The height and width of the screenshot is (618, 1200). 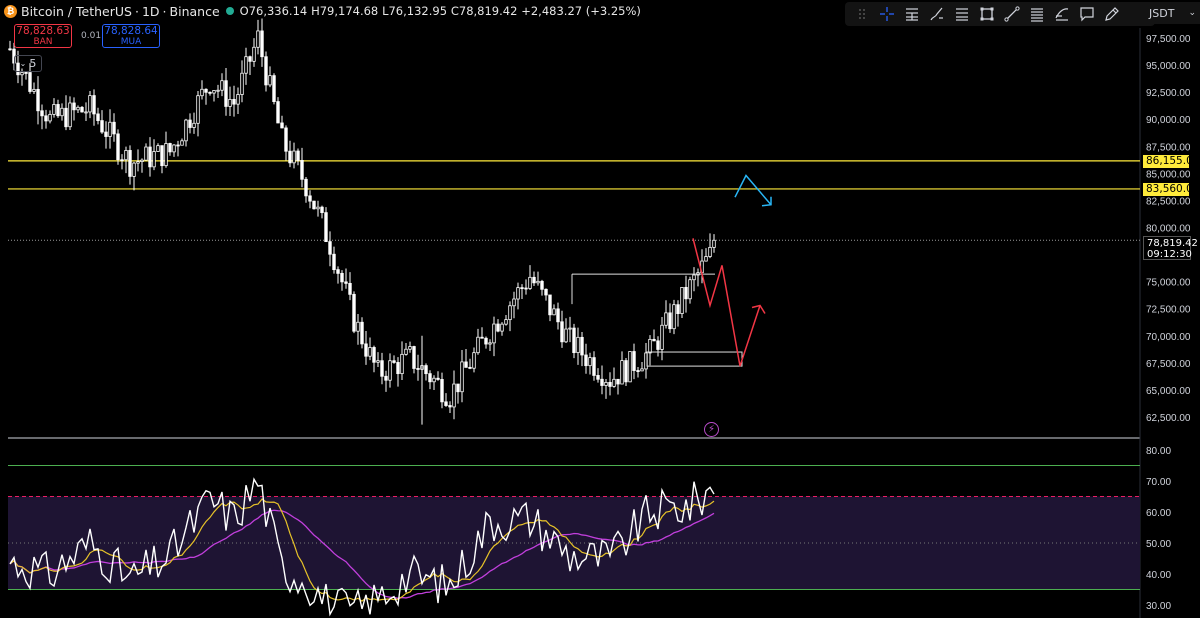 I want to click on price-axis-tick: 75,000.00, so click(x=1168, y=283).